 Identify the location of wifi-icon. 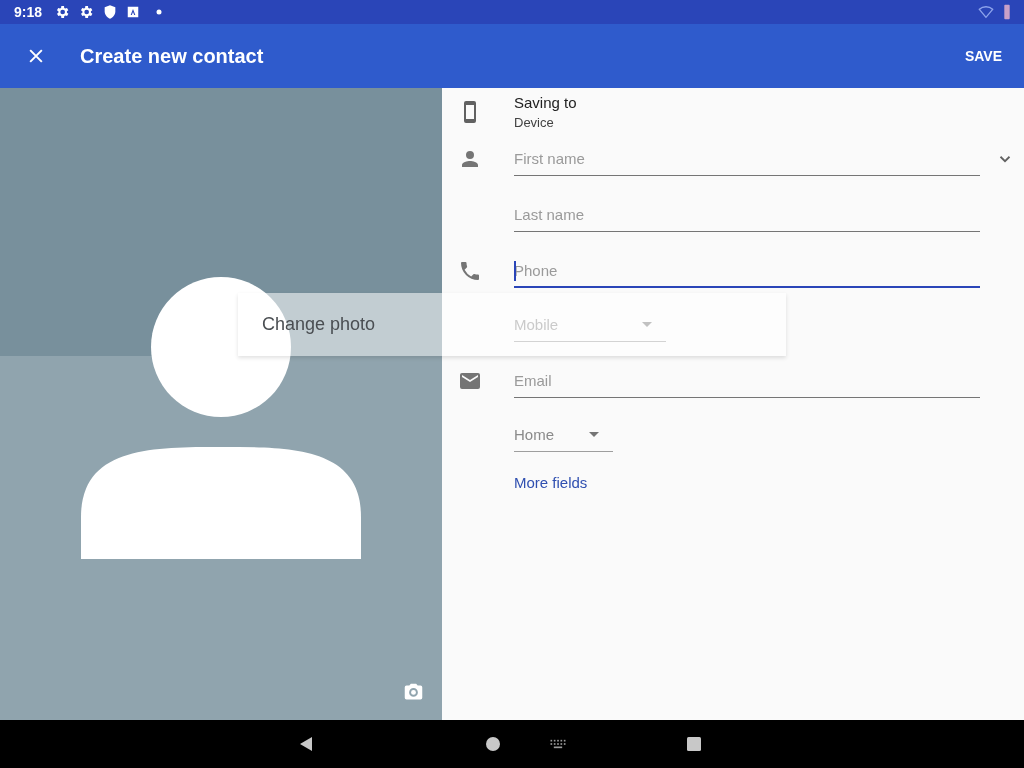
(986, 12).